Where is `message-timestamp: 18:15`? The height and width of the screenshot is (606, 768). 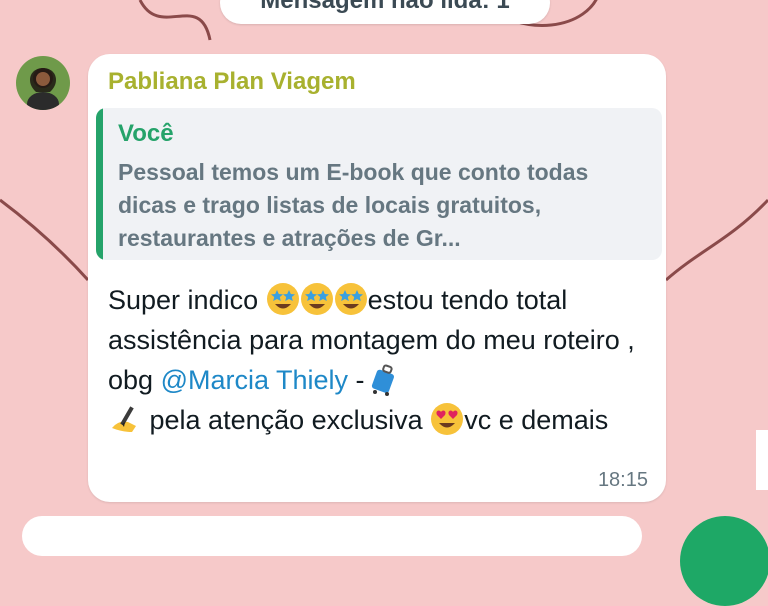 message-timestamp: 18:15 is located at coordinates (622, 480).